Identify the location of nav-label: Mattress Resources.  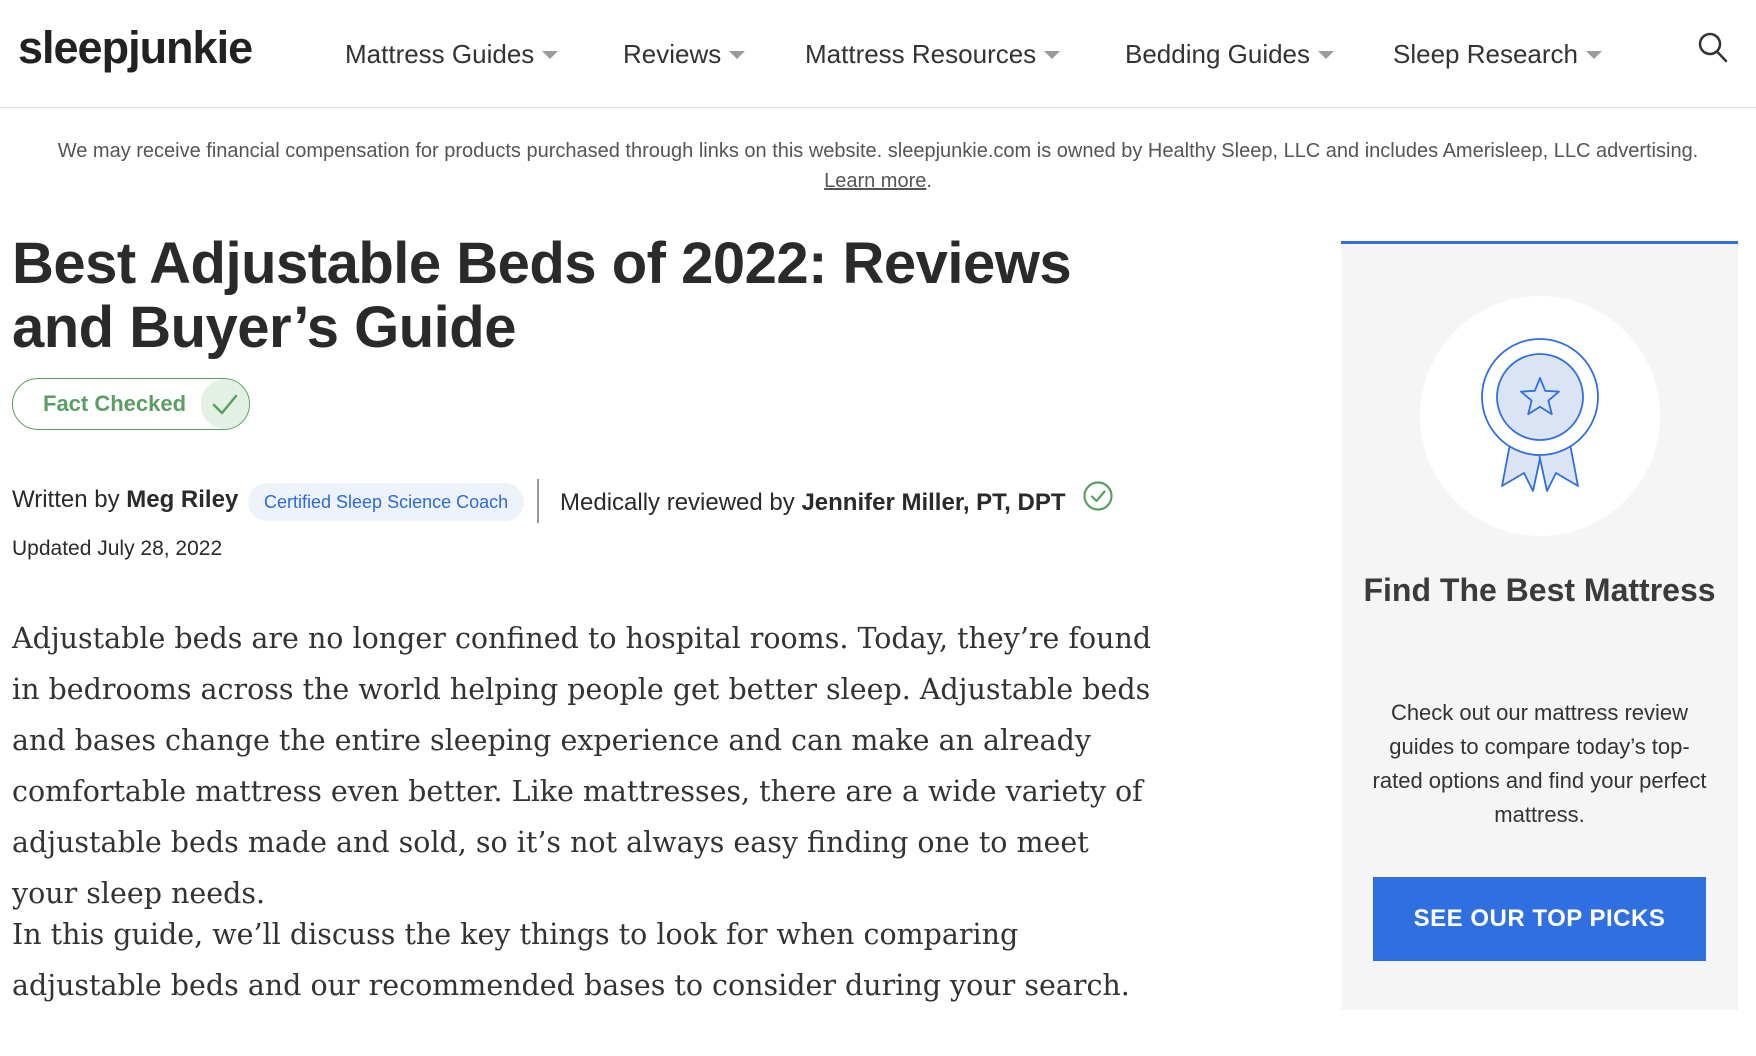
(921, 54).